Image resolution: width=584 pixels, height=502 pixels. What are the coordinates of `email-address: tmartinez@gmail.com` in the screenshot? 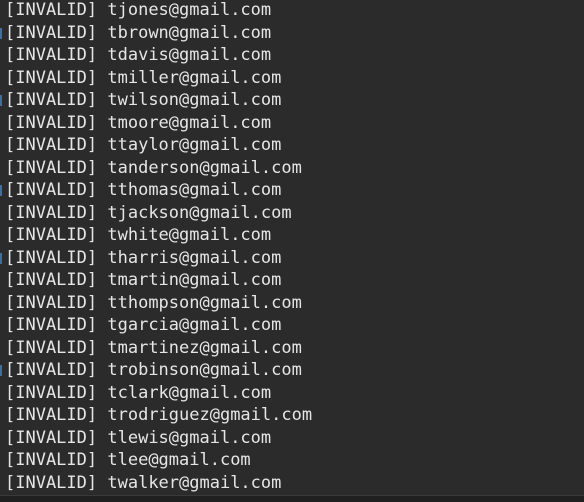 It's located at (204, 347).